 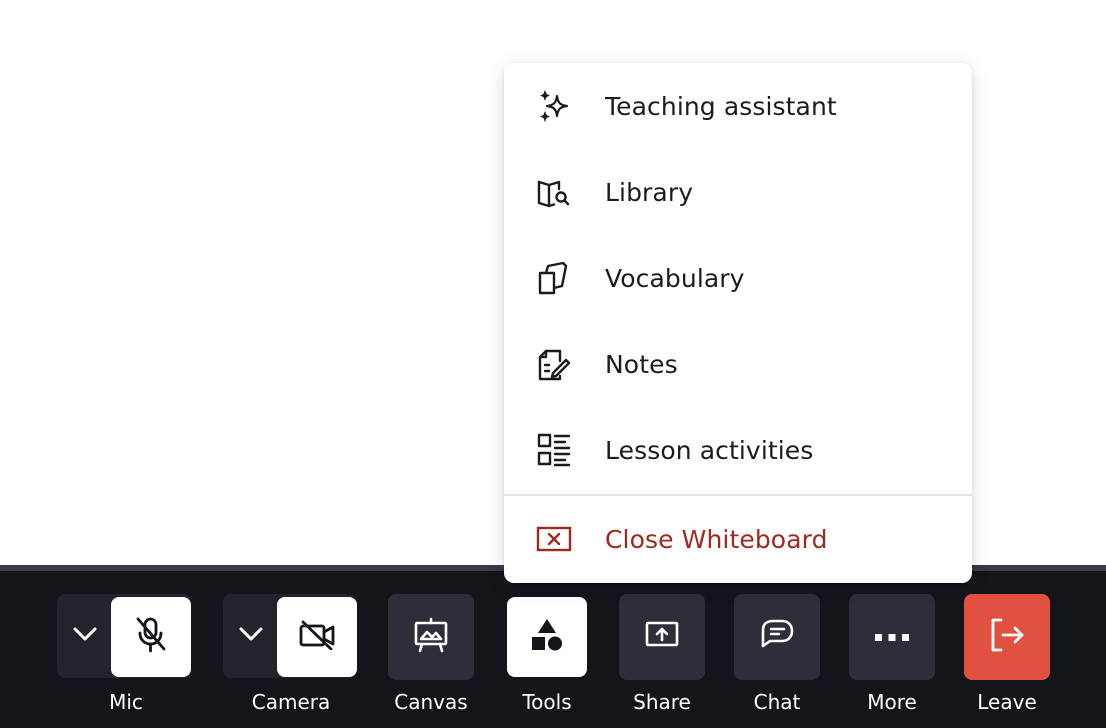 What do you see at coordinates (554, 364) in the screenshot?
I see `note-edit-icon` at bounding box center [554, 364].